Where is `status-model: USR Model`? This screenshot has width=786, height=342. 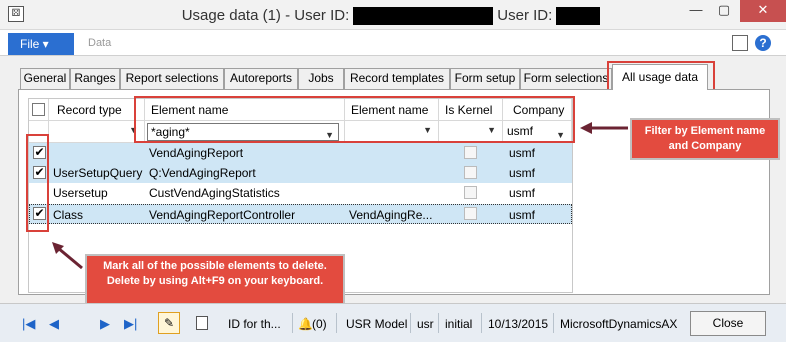
status-model: USR Model is located at coordinates (377, 324).